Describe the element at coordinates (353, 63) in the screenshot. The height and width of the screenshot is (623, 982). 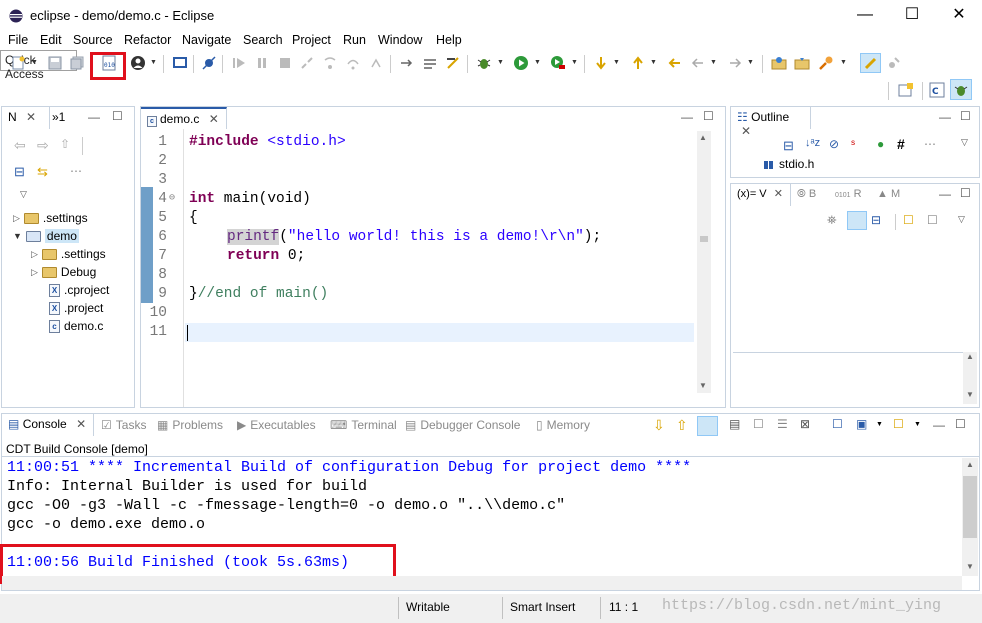
I see `step-over-icon` at that location.